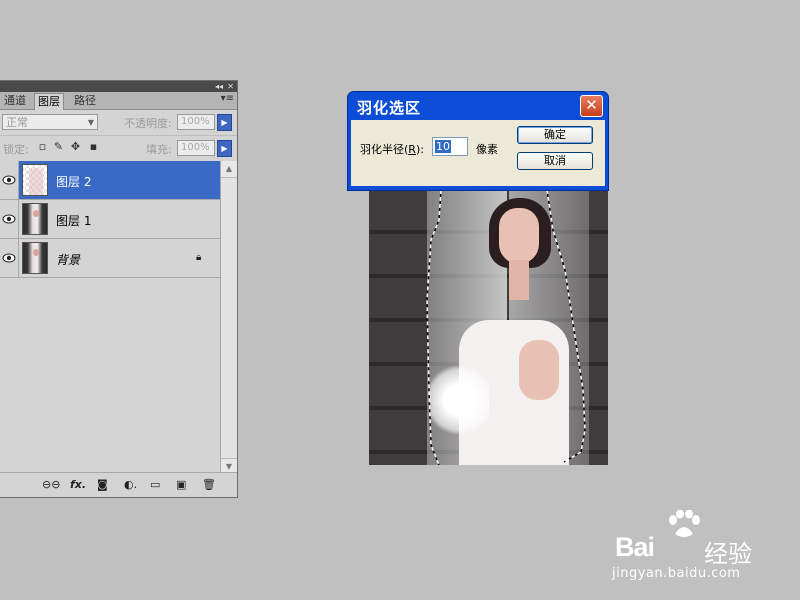 The height and width of the screenshot is (600, 800). What do you see at coordinates (42, 147) in the screenshot?
I see `lock-transparent-icon: ▫` at bounding box center [42, 147].